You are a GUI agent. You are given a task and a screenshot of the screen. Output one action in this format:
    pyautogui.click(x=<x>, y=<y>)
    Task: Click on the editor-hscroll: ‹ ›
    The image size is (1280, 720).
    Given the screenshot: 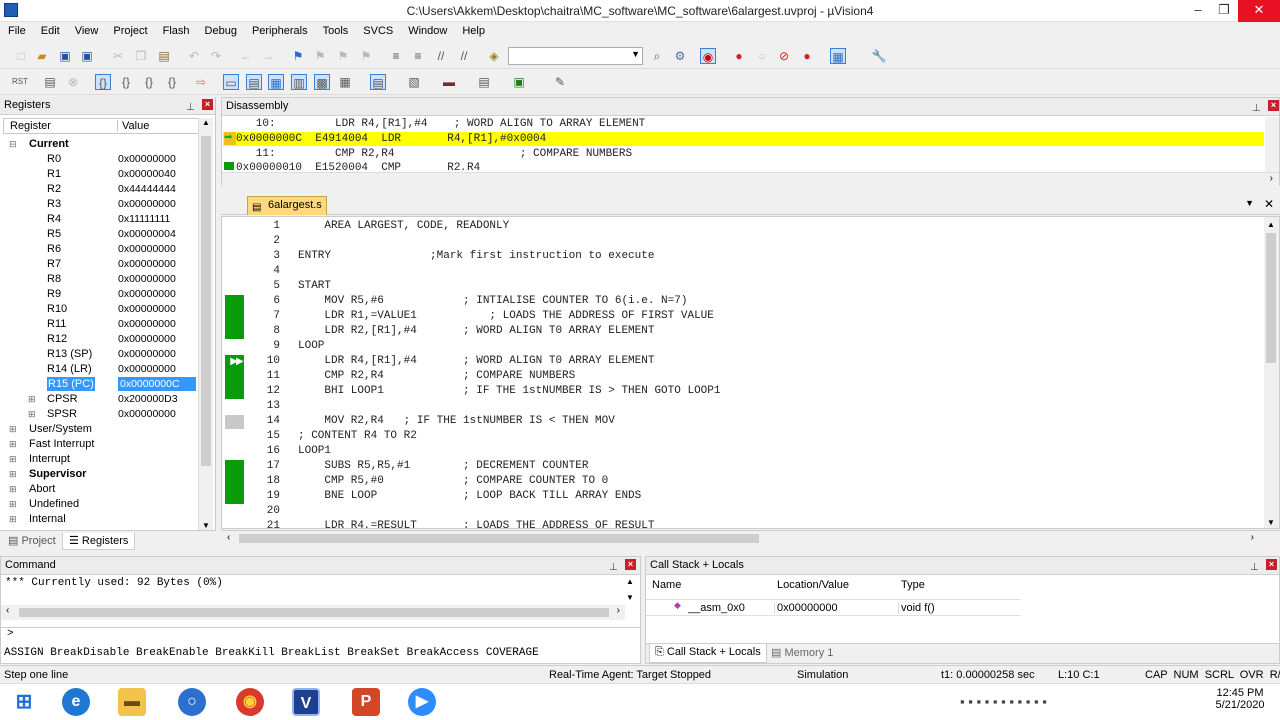 What is the action you would take?
    pyautogui.click(x=750, y=538)
    